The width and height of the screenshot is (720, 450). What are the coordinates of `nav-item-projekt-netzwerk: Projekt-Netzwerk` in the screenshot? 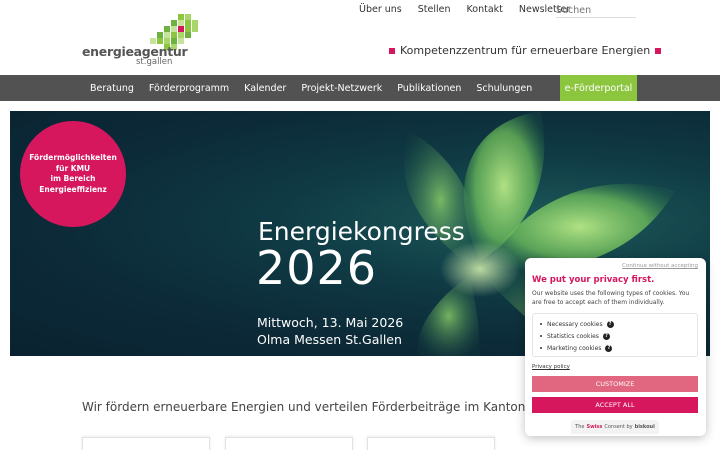 It's located at (341, 88).